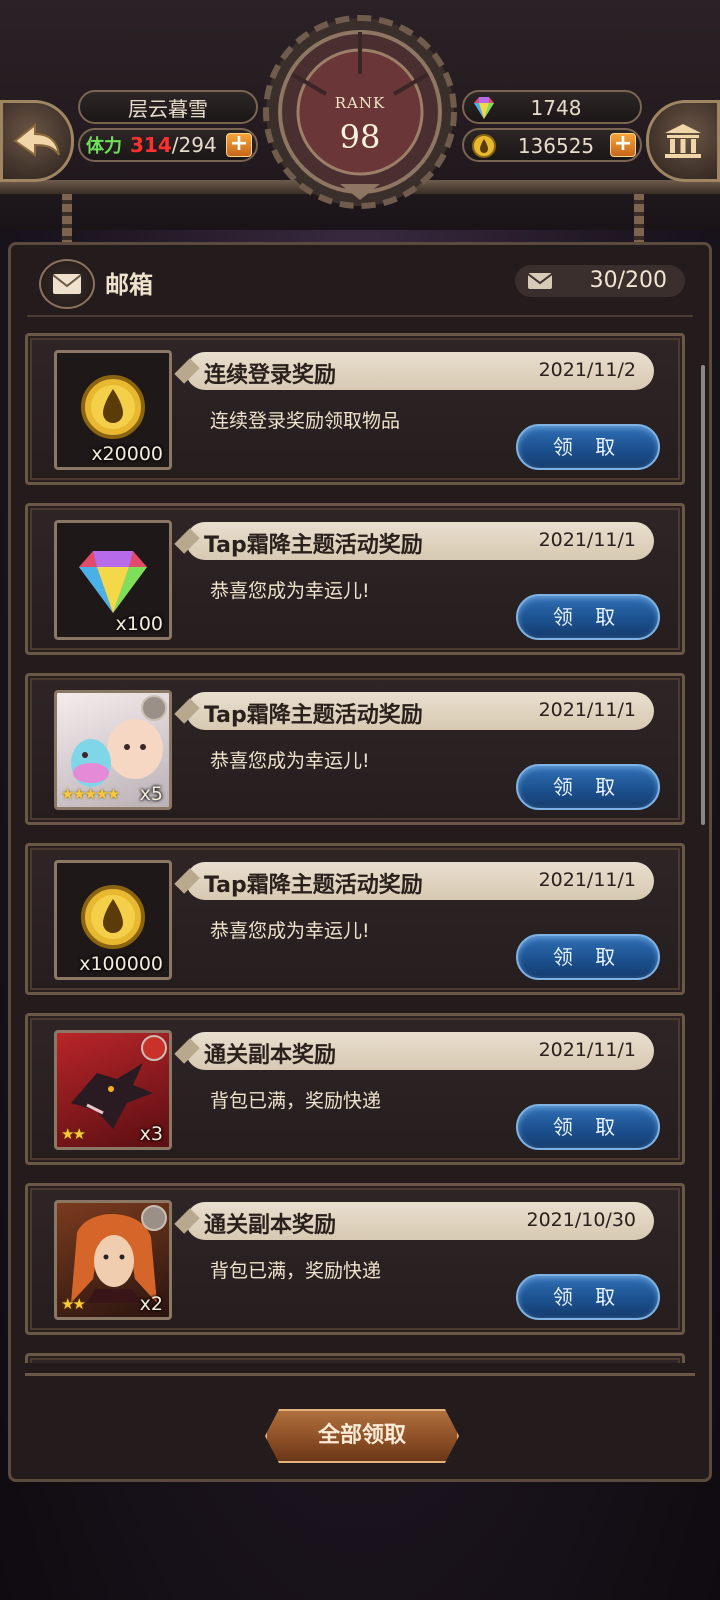 The height and width of the screenshot is (1600, 720). Describe the element at coordinates (628, 280) in the screenshot. I see `mail-count: 30/200` at that location.